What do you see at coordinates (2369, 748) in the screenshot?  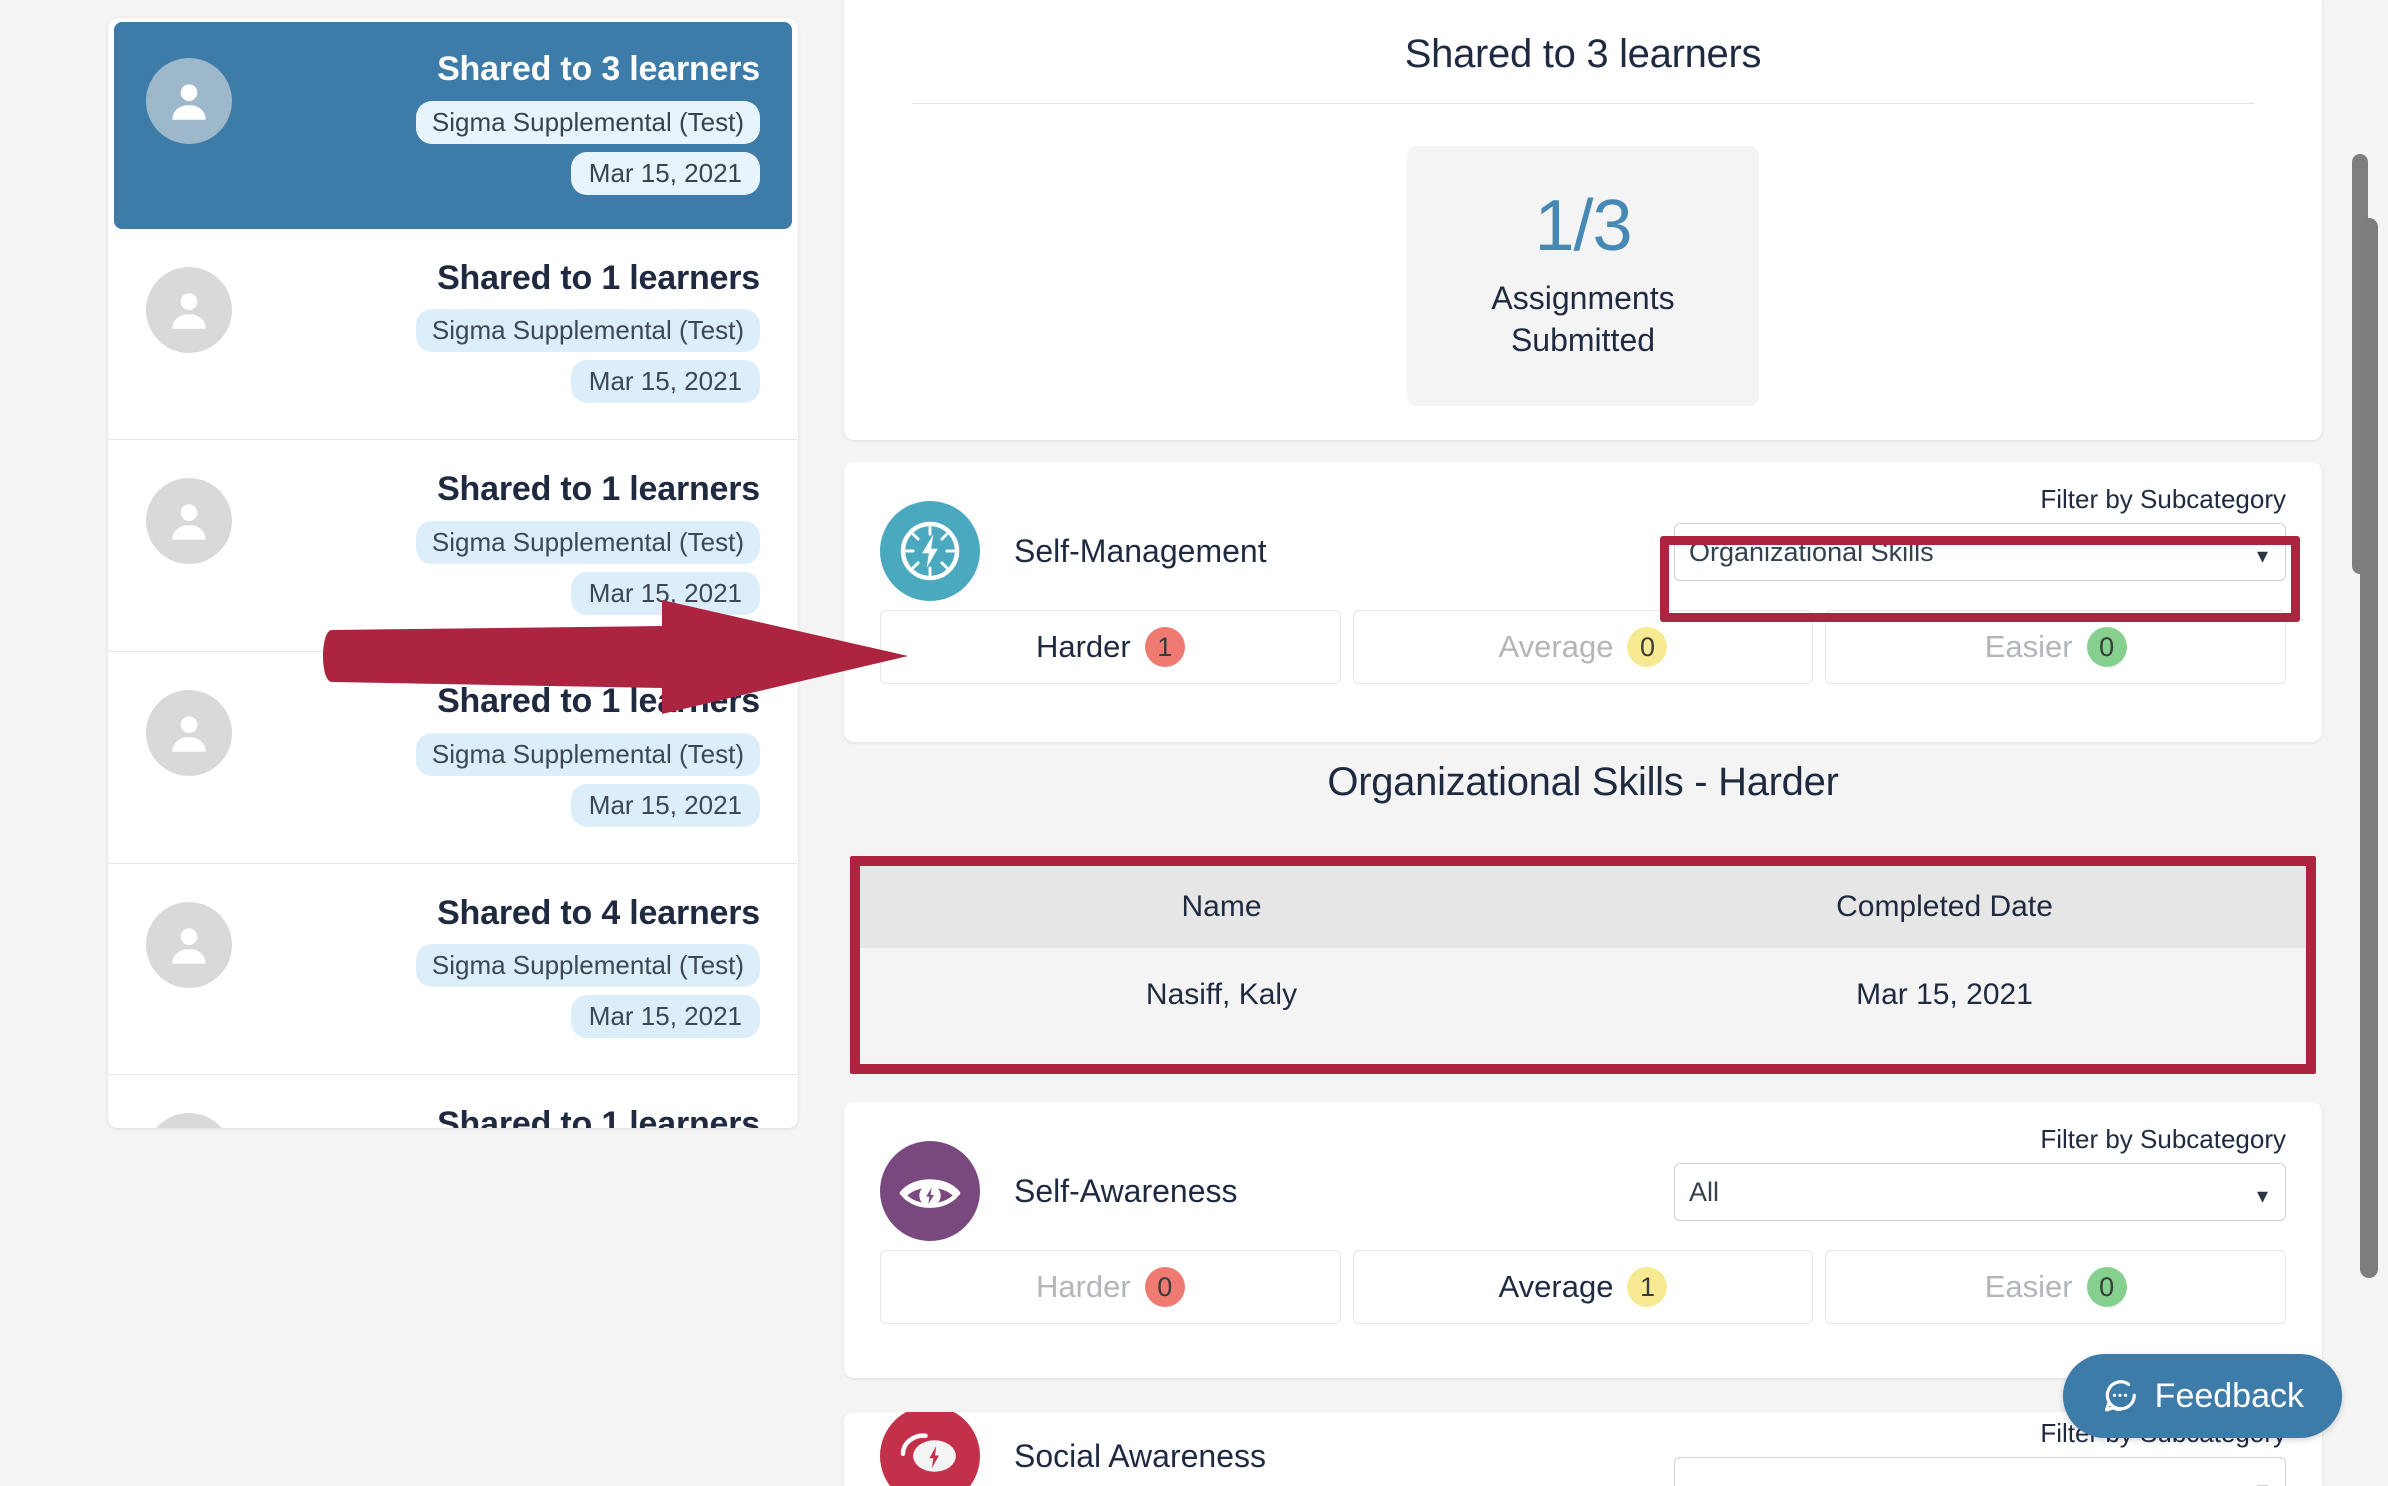 I see `page-scrollbar-thumb` at bounding box center [2369, 748].